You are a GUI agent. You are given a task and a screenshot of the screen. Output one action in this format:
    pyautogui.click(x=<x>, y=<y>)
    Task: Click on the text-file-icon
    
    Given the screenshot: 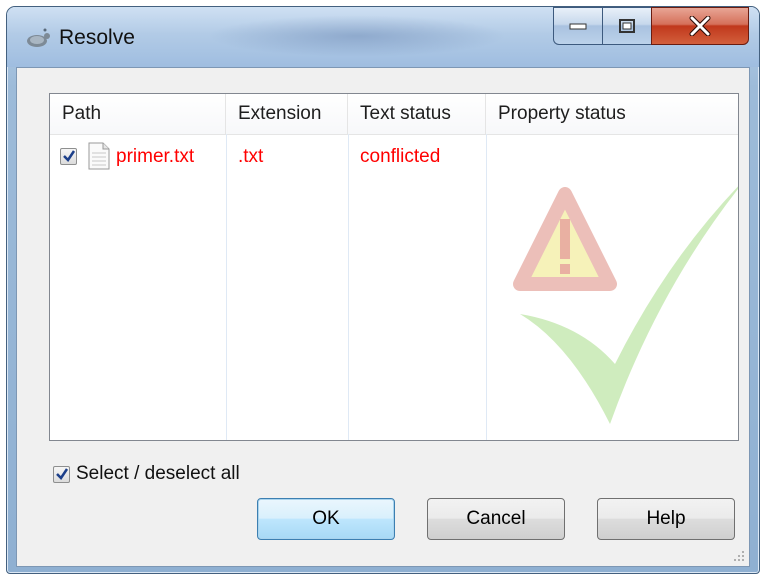 What is the action you would take?
    pyautogui.click(x=99, y=156)
    